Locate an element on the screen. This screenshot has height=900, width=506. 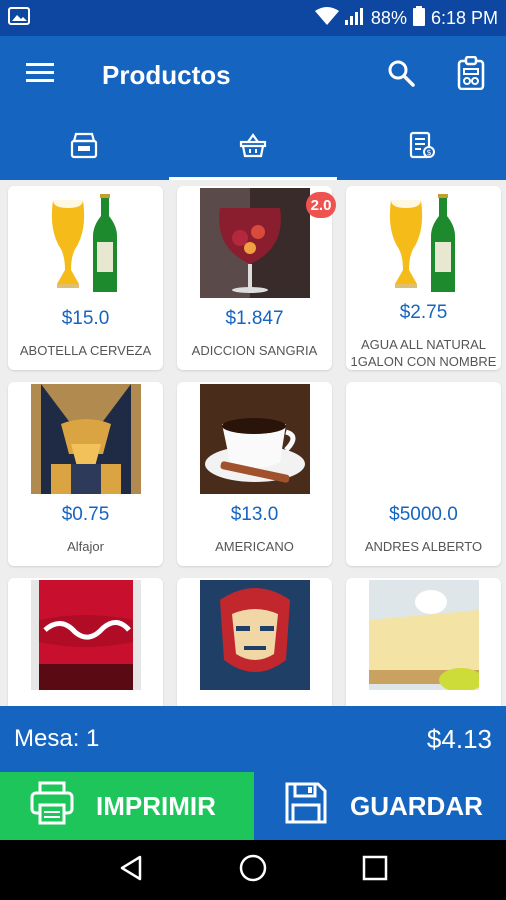
save-button: GUARDAR is located at coordinates (380, 806).